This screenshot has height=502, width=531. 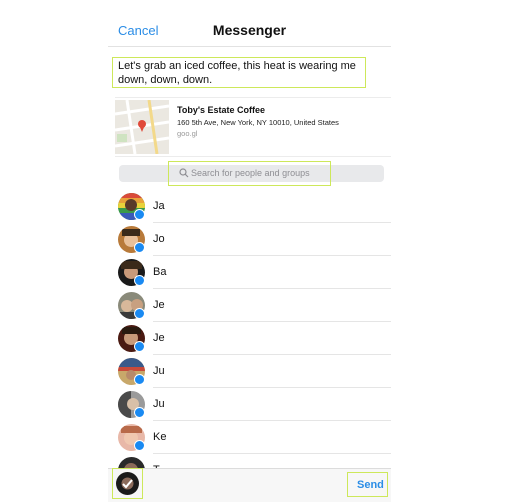 What do you see at coordinates (187, 133) in the screenshot?
I see `link-domain: goo.gl` at bounding box center [187, 133].